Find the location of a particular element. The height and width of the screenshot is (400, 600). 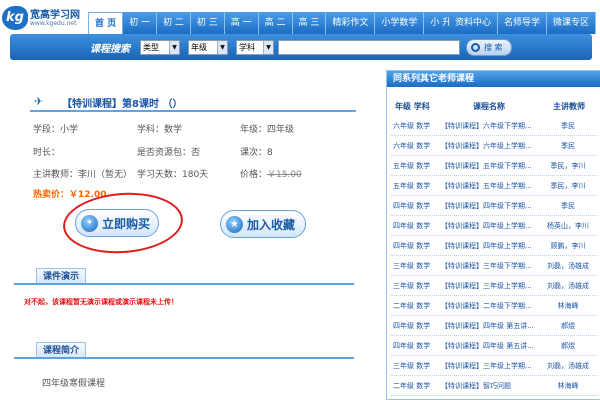

course-subject: 学科：数学 is located at coordinates (160, 130).